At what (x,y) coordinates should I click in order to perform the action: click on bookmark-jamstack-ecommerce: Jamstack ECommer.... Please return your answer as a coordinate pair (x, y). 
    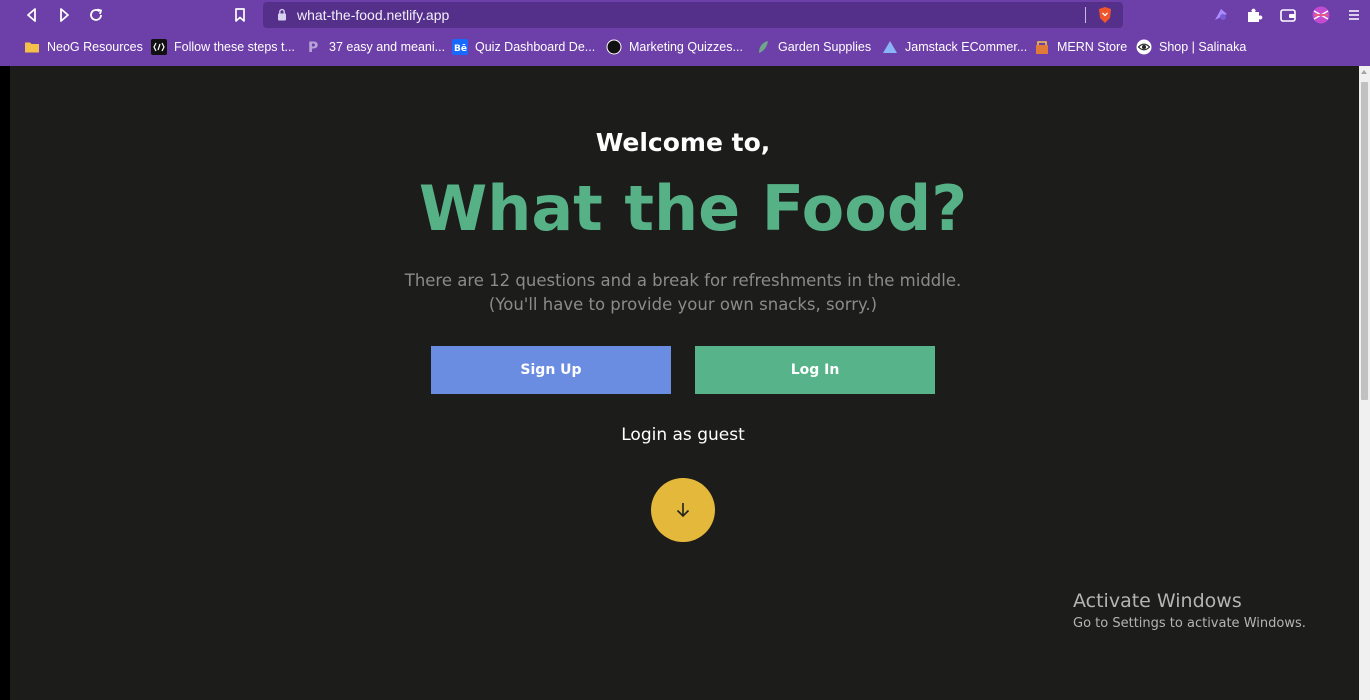
    Looking at the image, I should click on (954, 47).